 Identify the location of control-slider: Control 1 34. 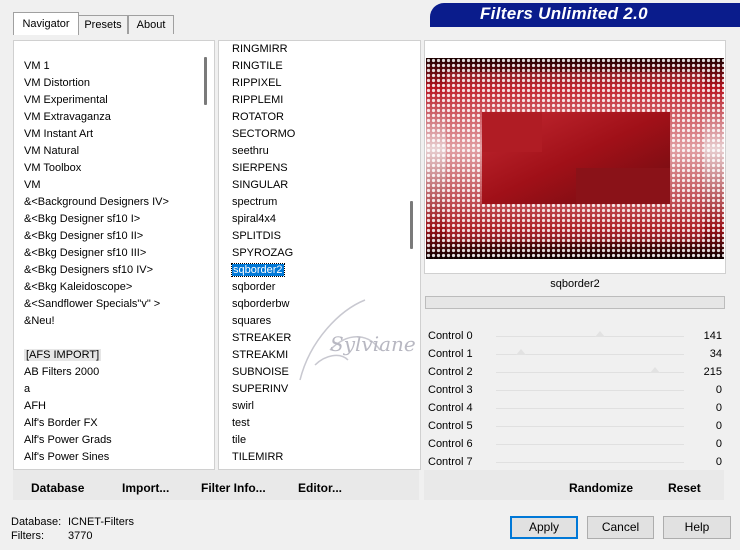
(575, 354).